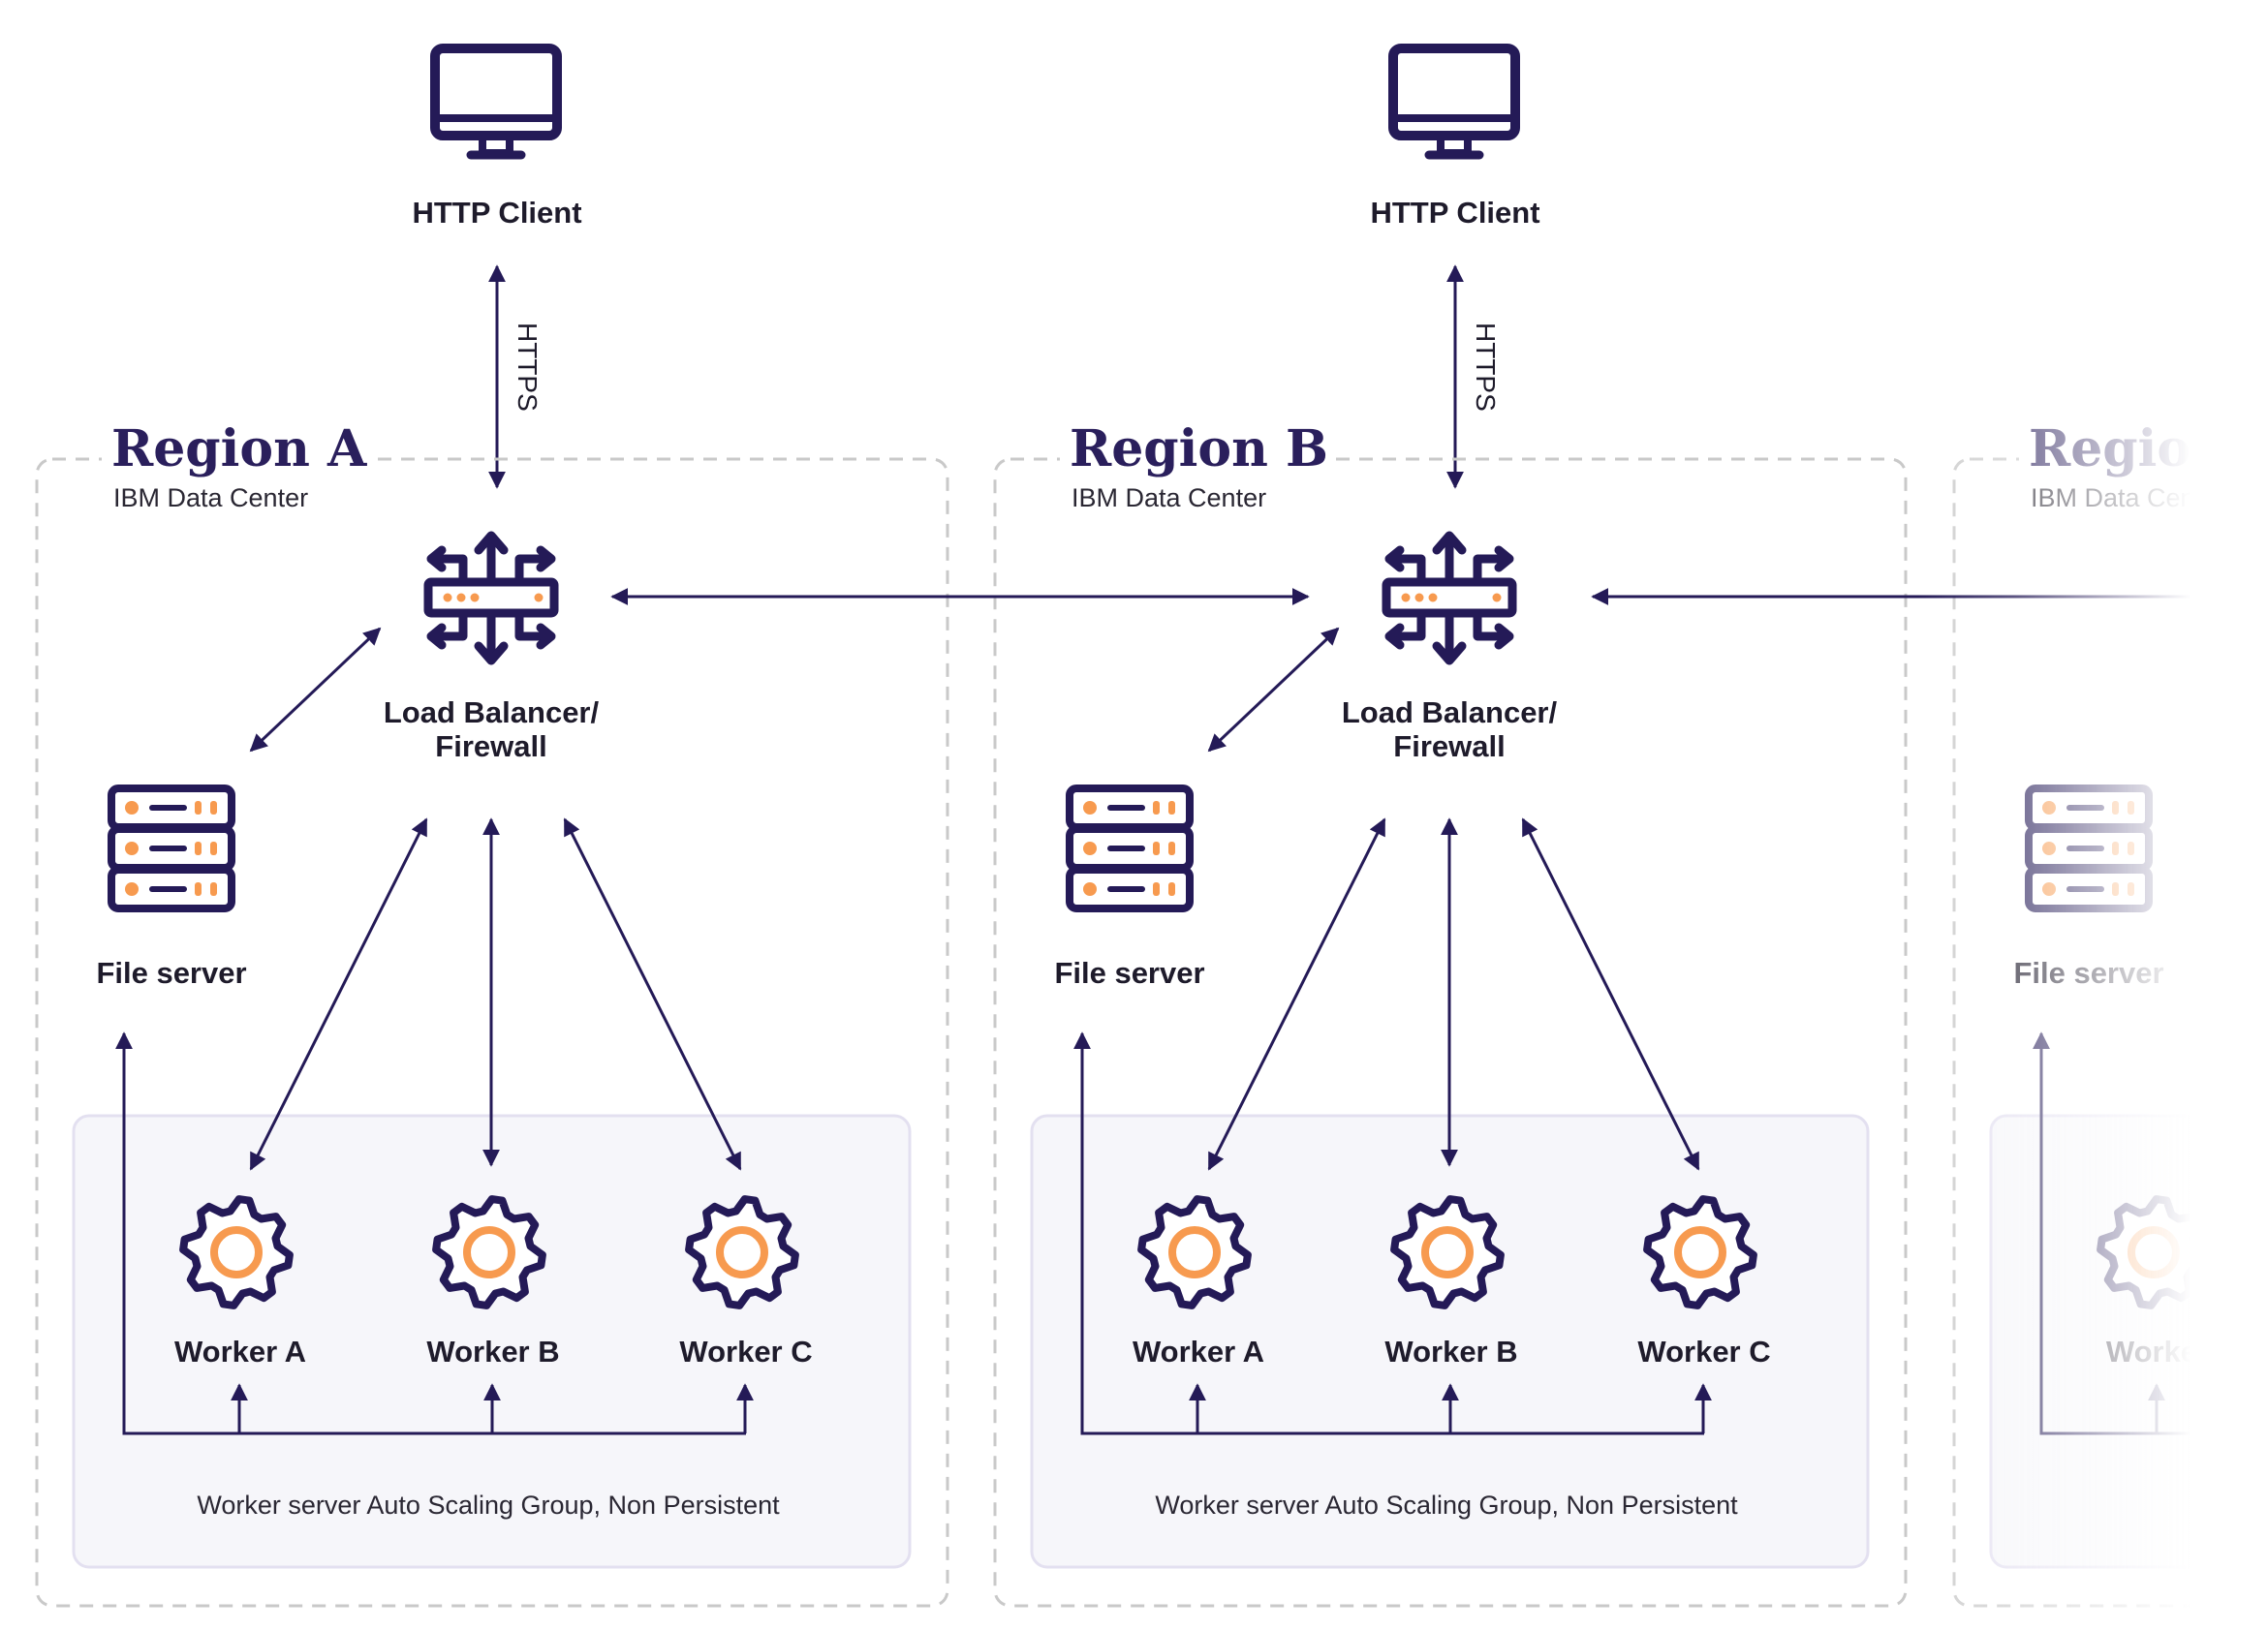 This screenshot has height=1631, width=2268. I want to click on region-title: Region A, so click(239, 448).